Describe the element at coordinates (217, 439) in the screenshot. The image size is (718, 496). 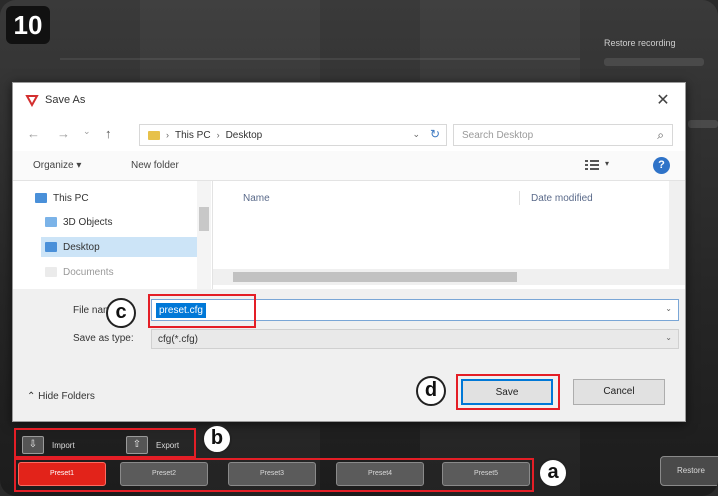
I see `callout-b: b` at that location.